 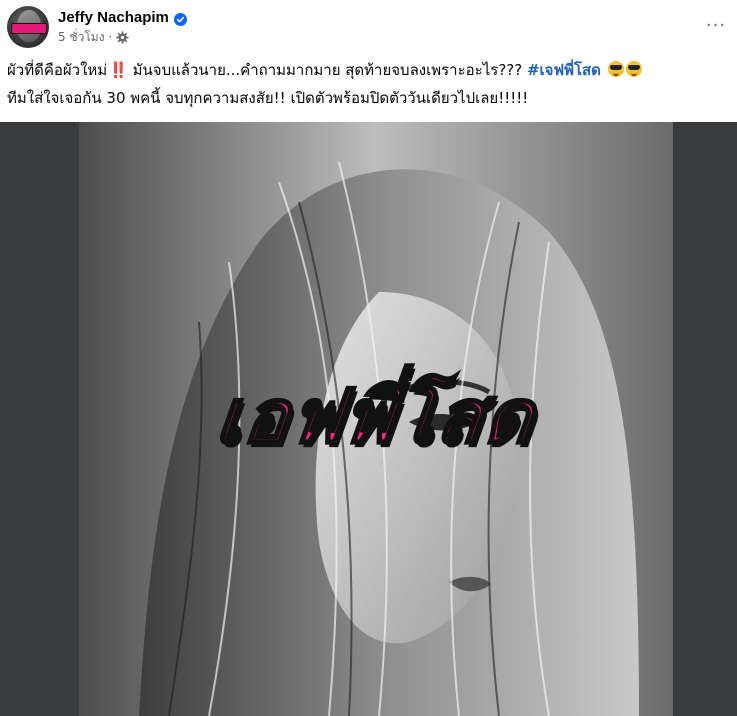 I want to click on verified-badge-icon, so click(x=180, y=18).